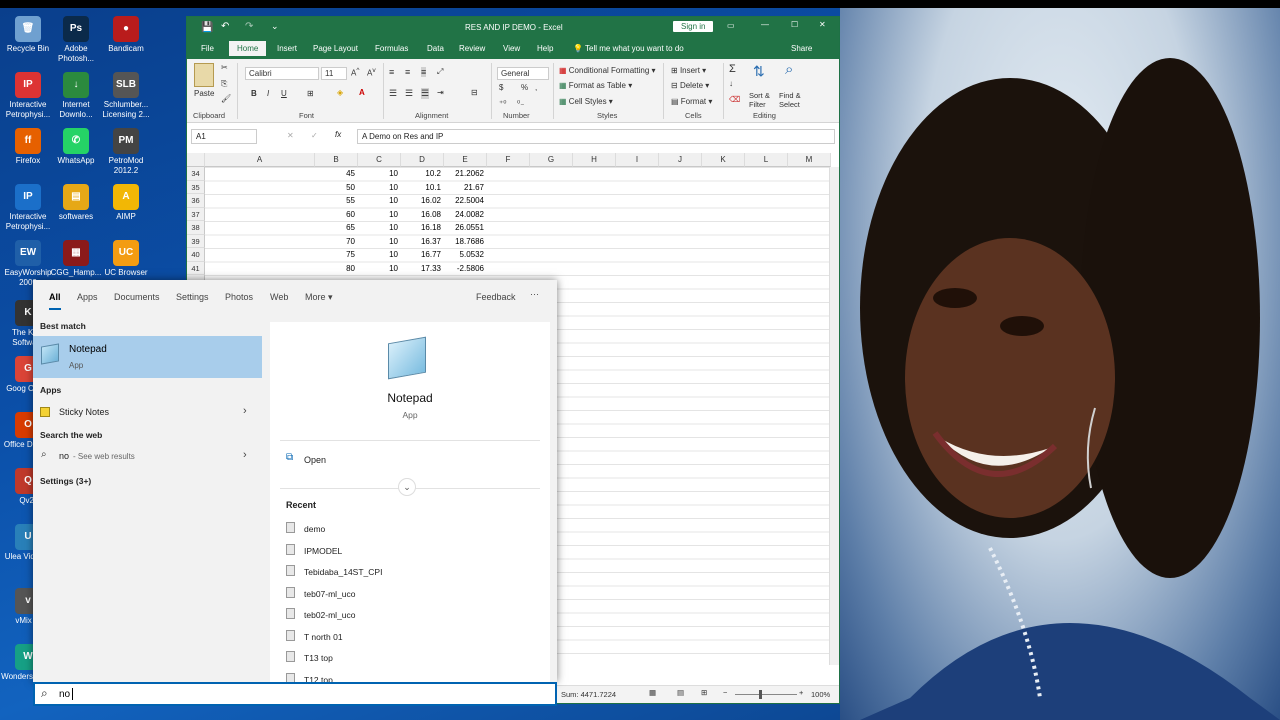 The height and width of the screenshot is (720, 1280). I want to click on tab-data: Data, so click(435, 48).